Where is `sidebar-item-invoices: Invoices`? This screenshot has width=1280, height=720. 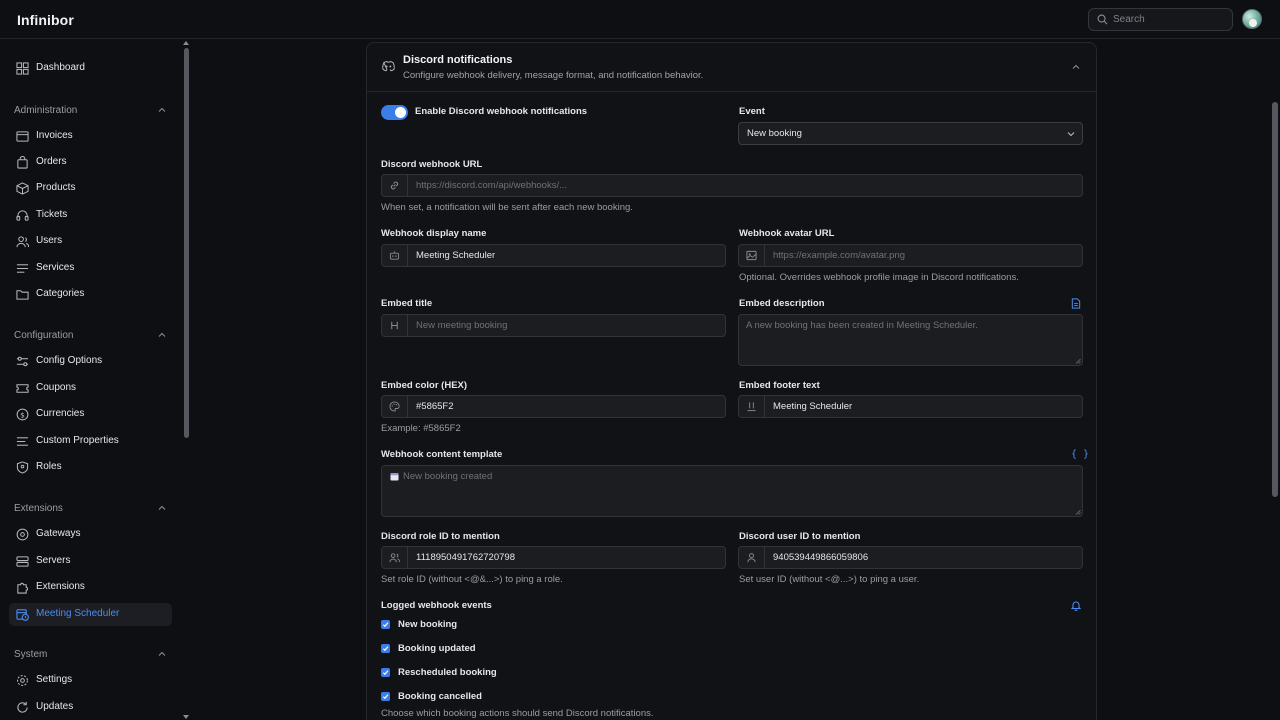 sidebar-item-invoices: Invoices is located at coordinates (90, 136).